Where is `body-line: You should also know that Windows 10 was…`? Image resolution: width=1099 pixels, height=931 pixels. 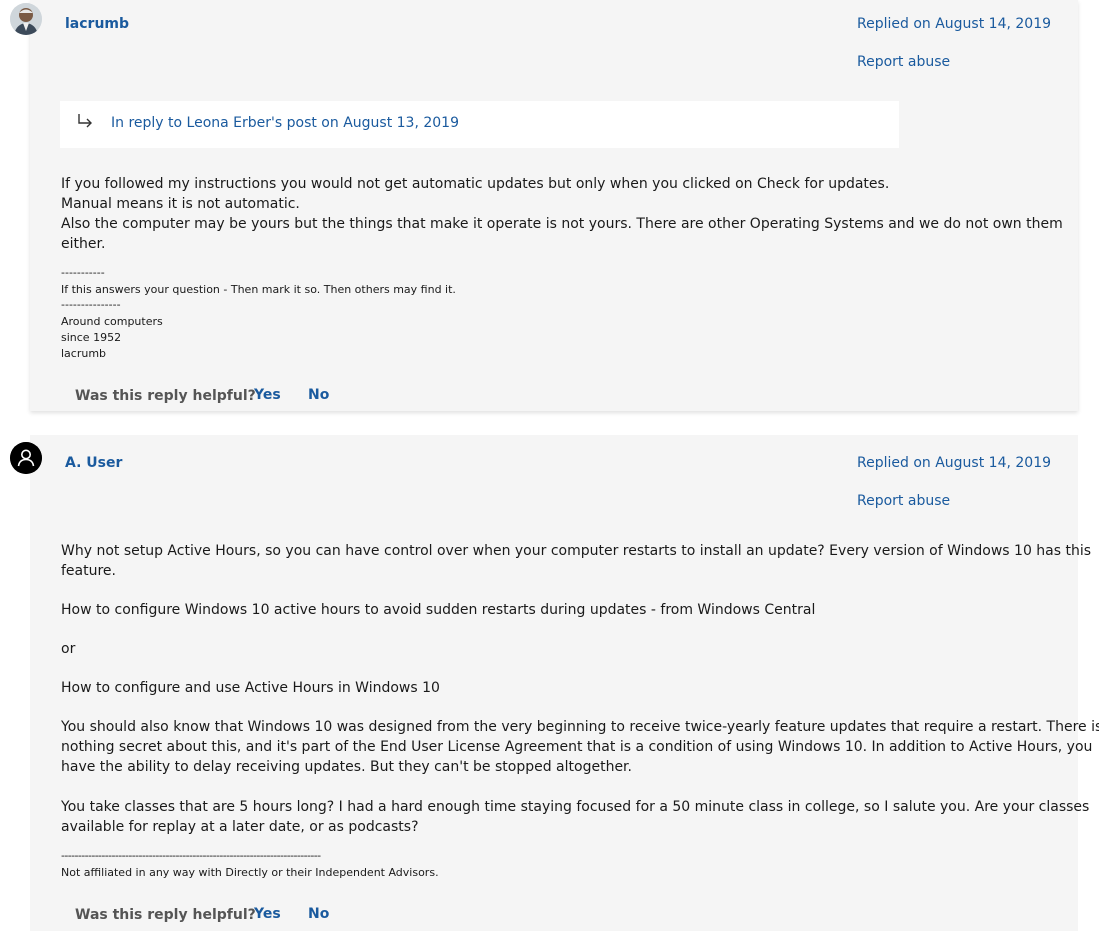 body-line: You should also know that Windows 10 was… is located at coordinates (580, 727).